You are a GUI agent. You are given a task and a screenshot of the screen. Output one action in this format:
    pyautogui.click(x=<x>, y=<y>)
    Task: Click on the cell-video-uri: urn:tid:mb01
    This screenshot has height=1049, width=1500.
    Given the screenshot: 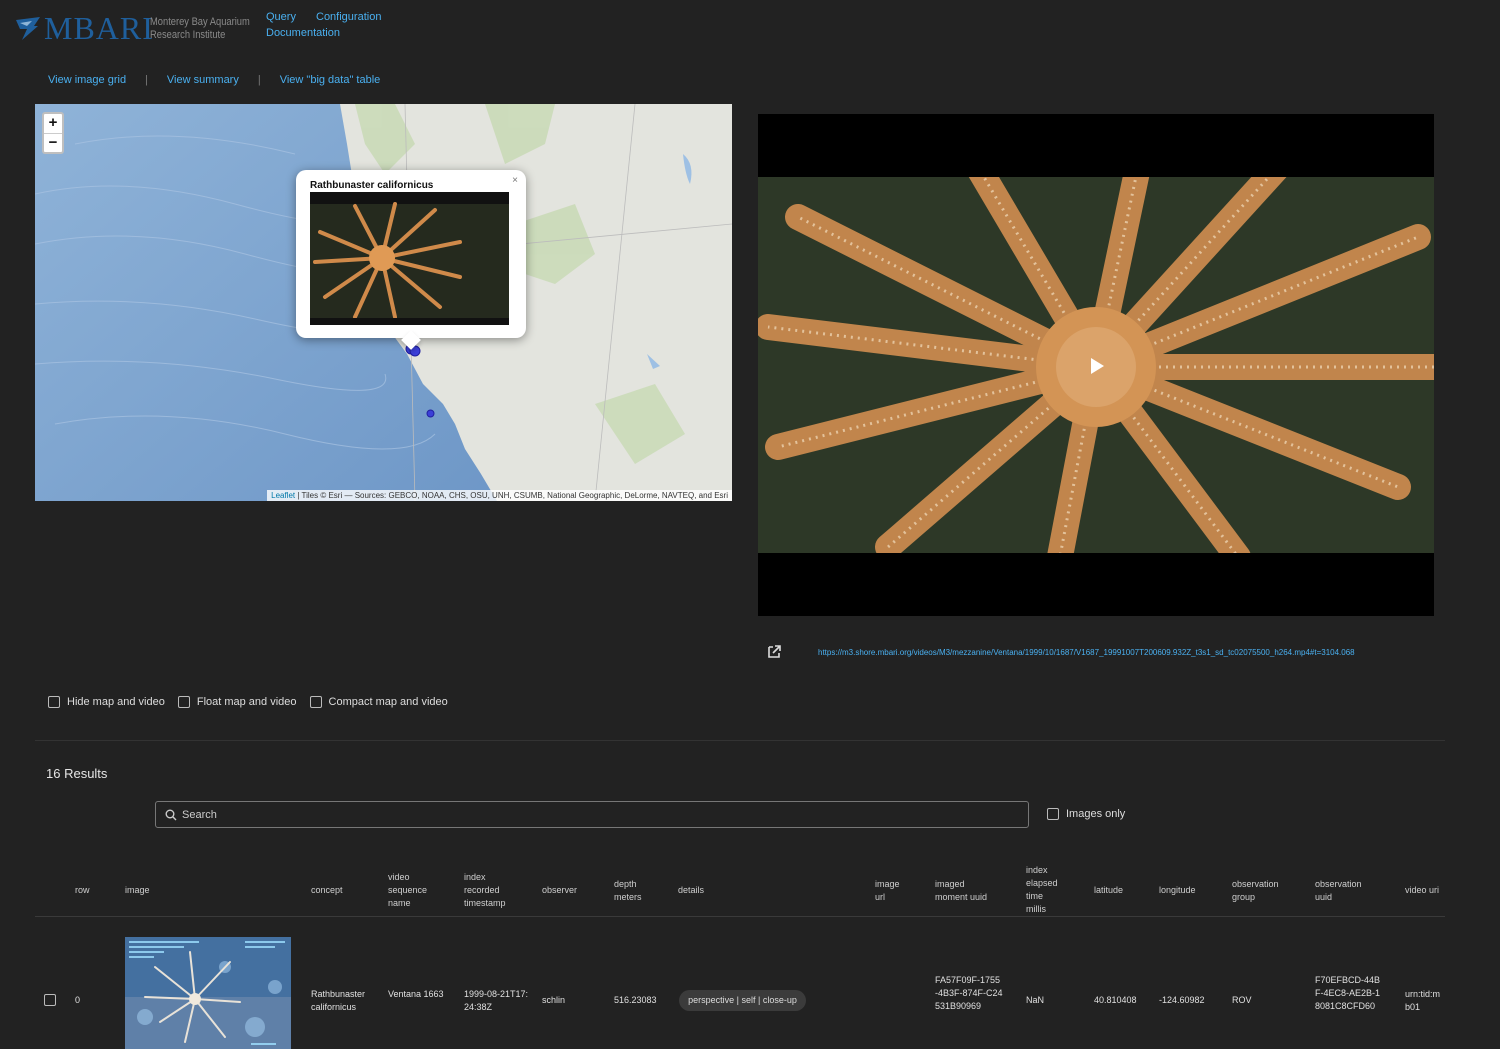 What is the action you would take?
    pyautogui.click(x=1423, y=1000)
    